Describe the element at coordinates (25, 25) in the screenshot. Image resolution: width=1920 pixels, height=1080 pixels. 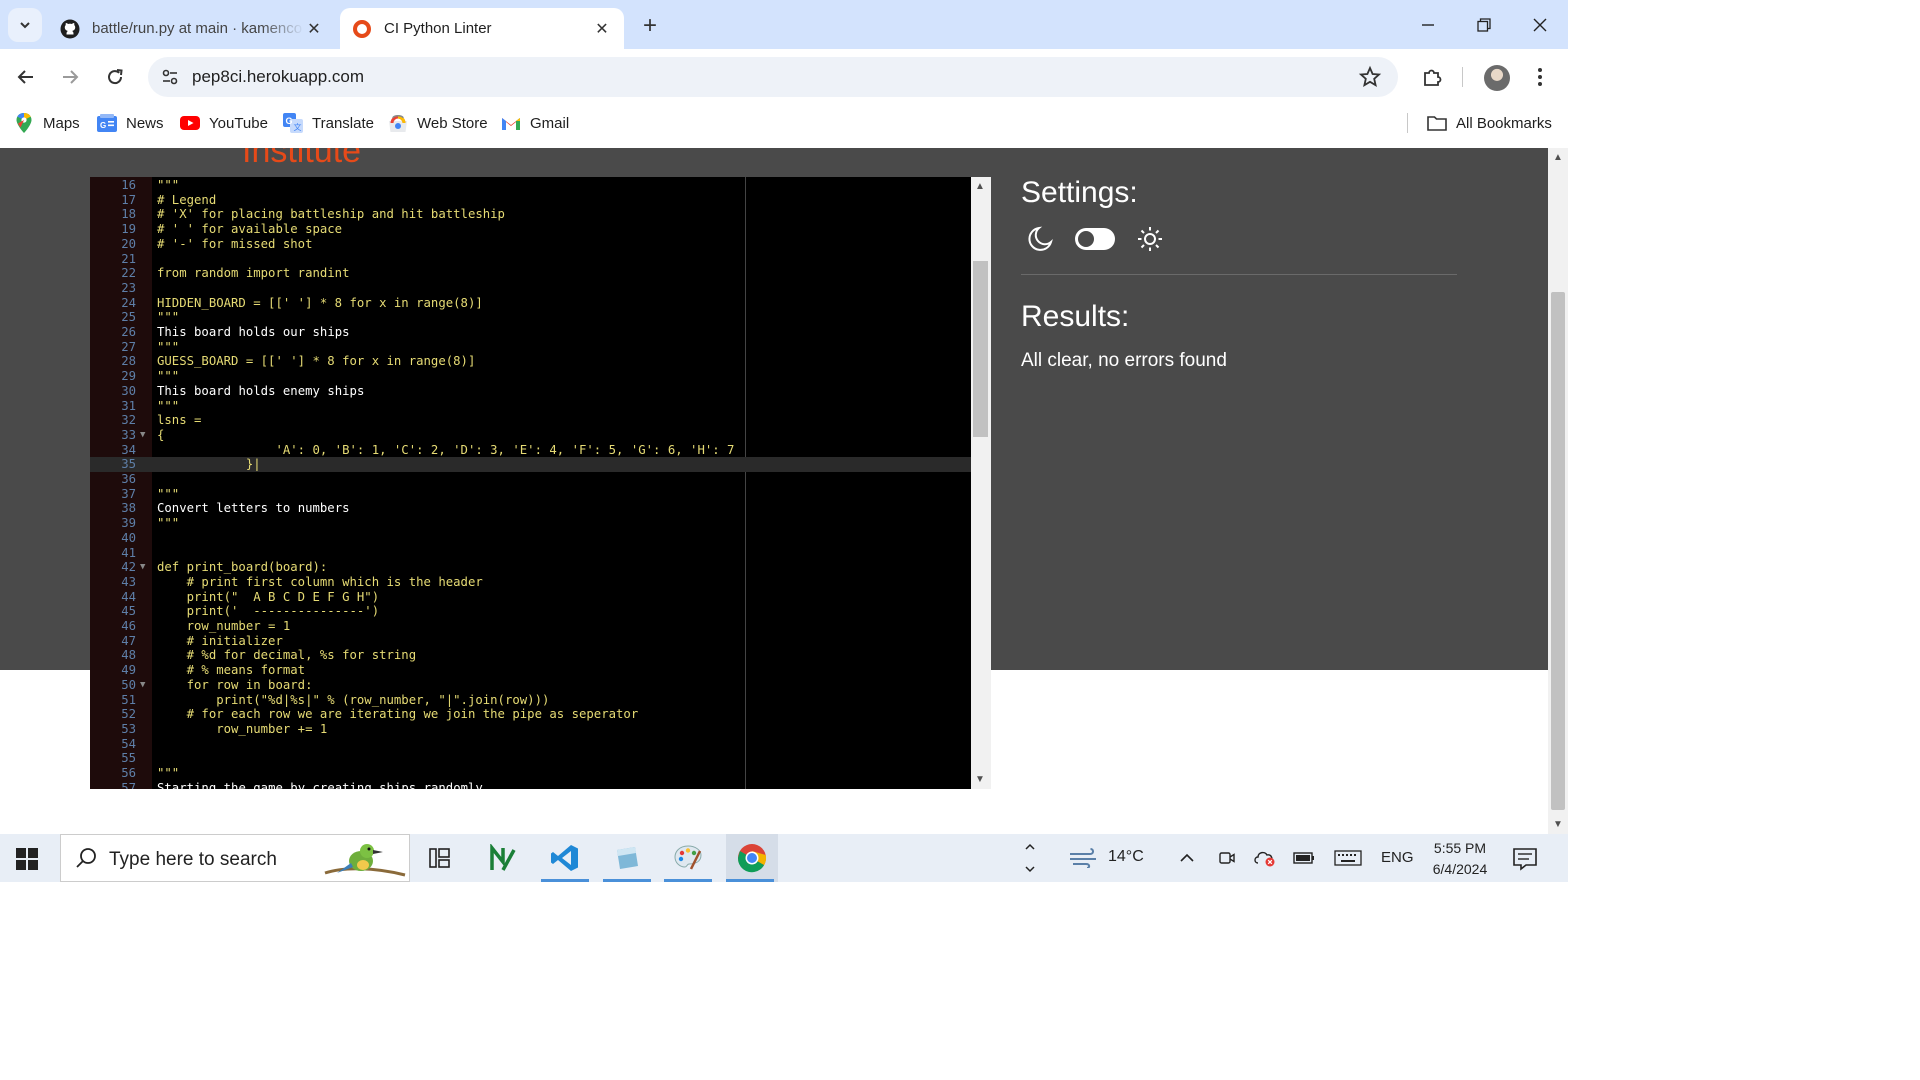
I see `tab-search-button` at that location.